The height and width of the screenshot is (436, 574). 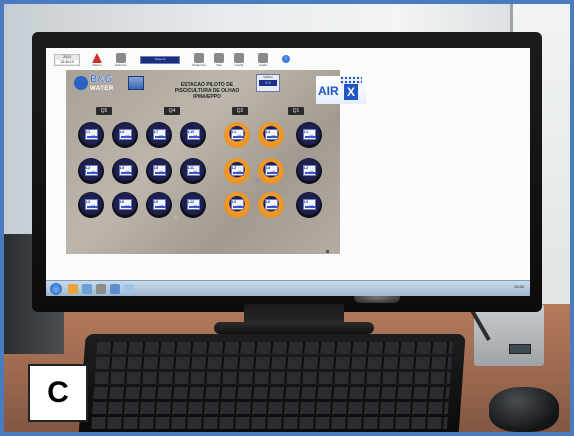 What do you see at coordinates (136, 83) in the screenshot?
I see `computer-icon` at bounding box center [136, 83].